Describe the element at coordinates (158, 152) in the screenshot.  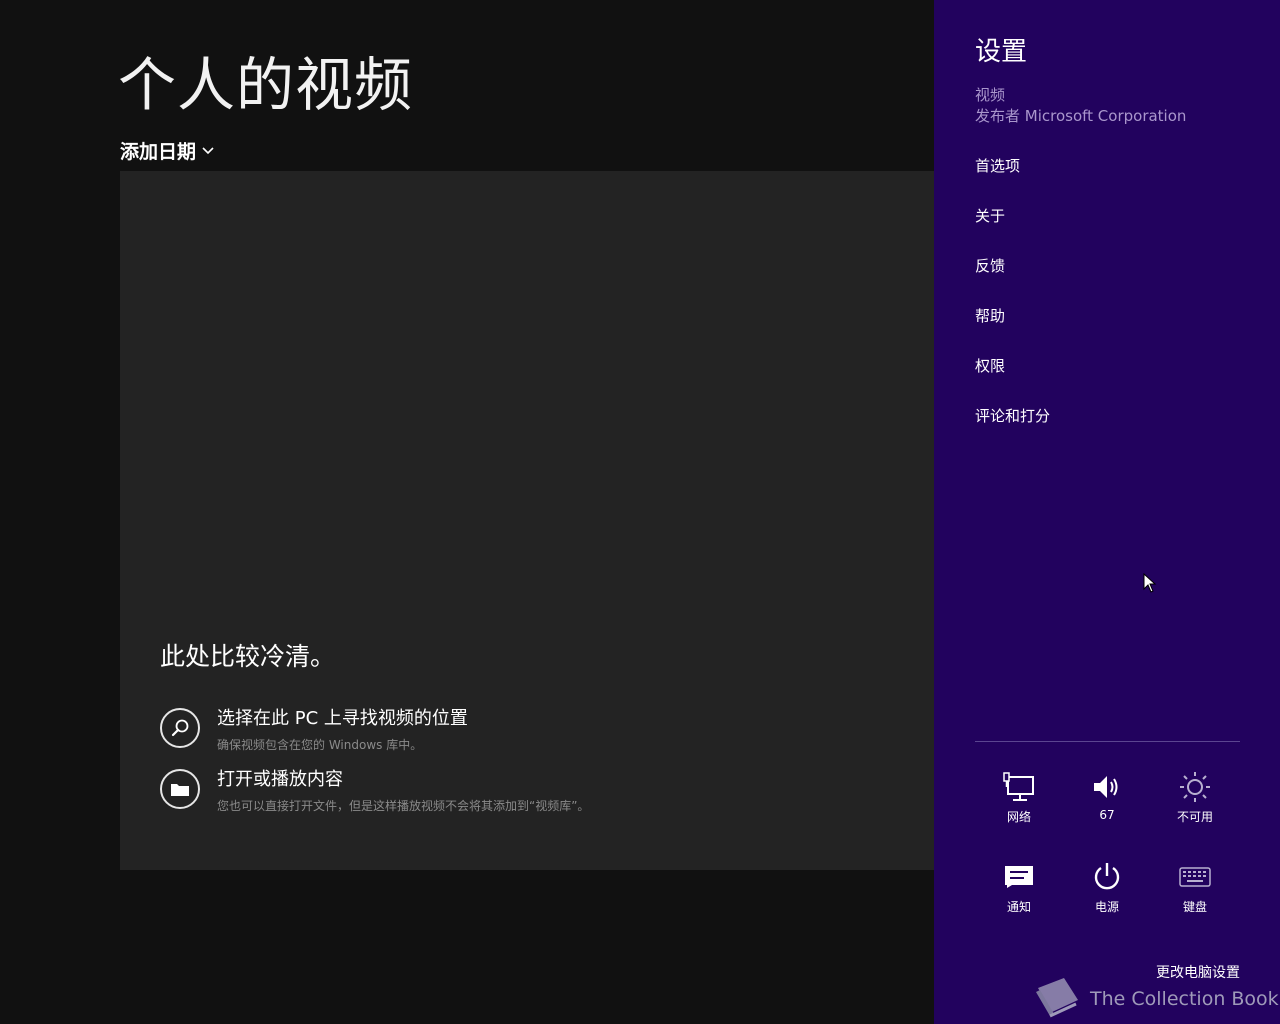
I see `sort-label: 添加日期` at that location.